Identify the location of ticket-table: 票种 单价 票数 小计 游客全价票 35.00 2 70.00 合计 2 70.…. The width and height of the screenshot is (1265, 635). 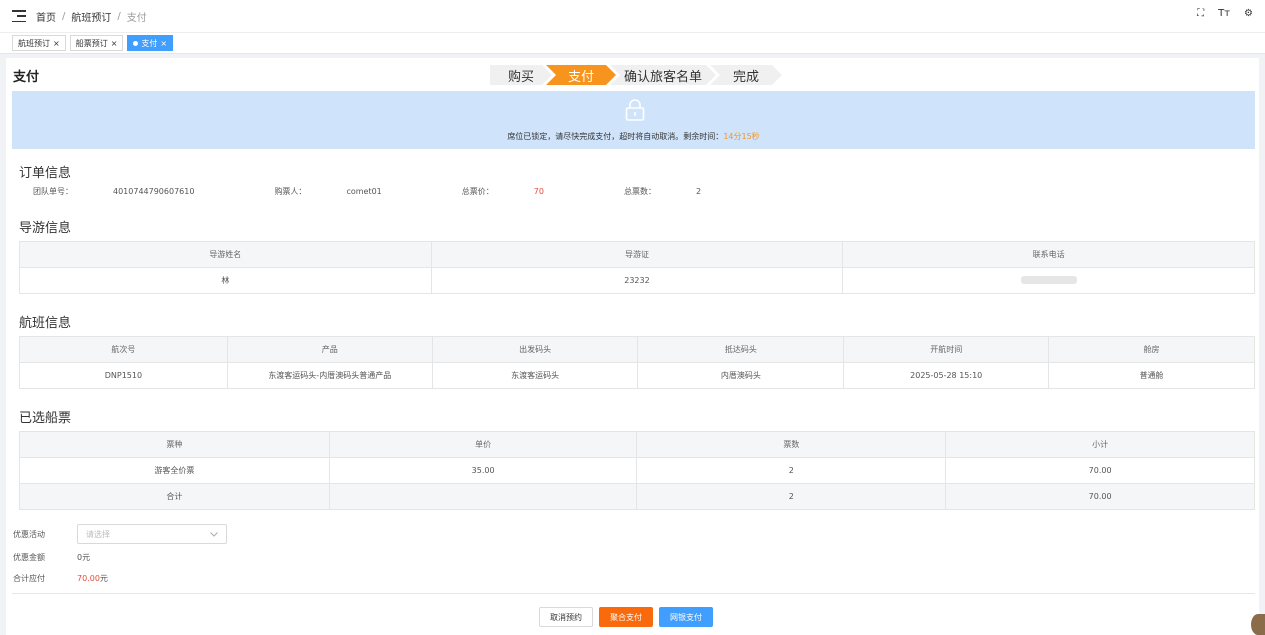
(637, 470).